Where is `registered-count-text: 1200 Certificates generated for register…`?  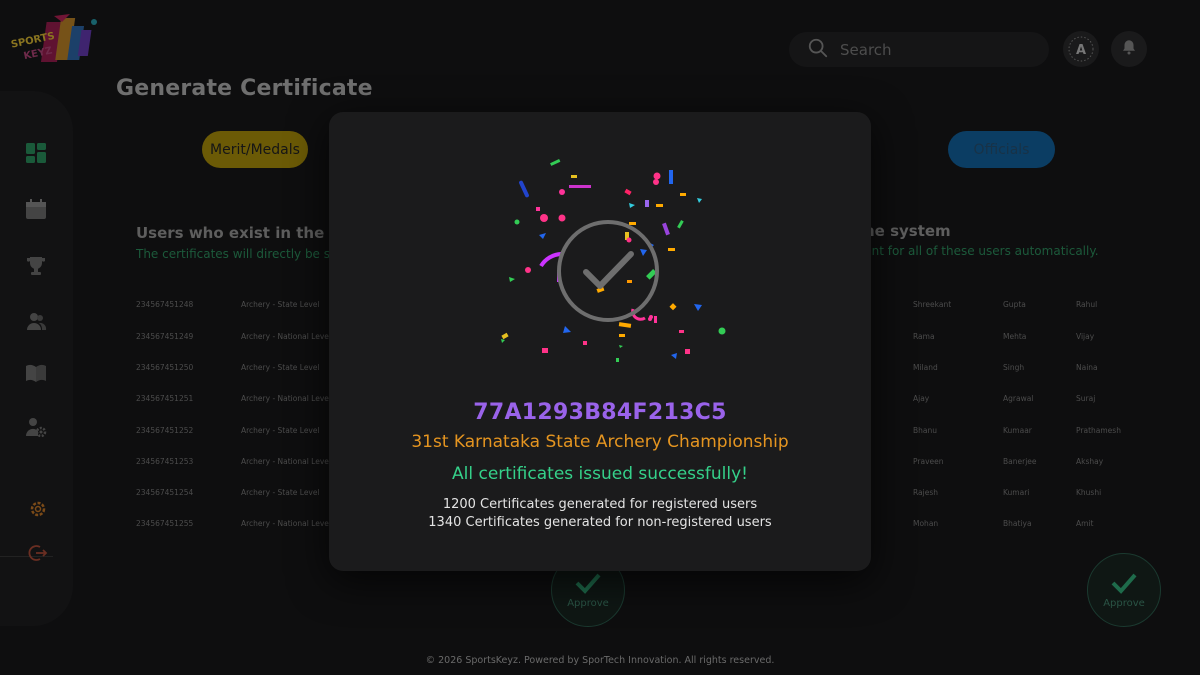
registered-count-text: 1200 Certificates generated for register… is located at coordinates (600, 504).